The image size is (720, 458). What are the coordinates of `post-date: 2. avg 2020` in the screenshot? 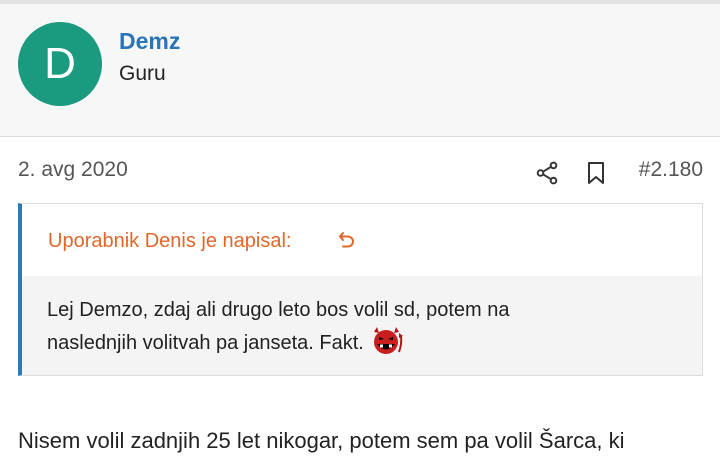 It's located at (73, 170).